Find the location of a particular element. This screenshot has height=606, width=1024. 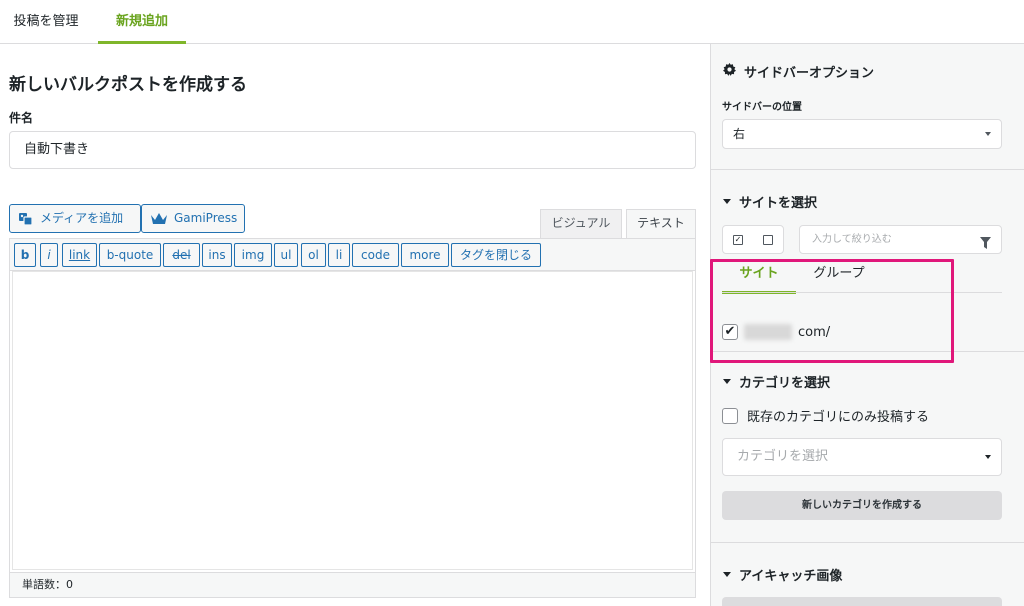

qt-italic-button: i is located at coordinates (49, 255).